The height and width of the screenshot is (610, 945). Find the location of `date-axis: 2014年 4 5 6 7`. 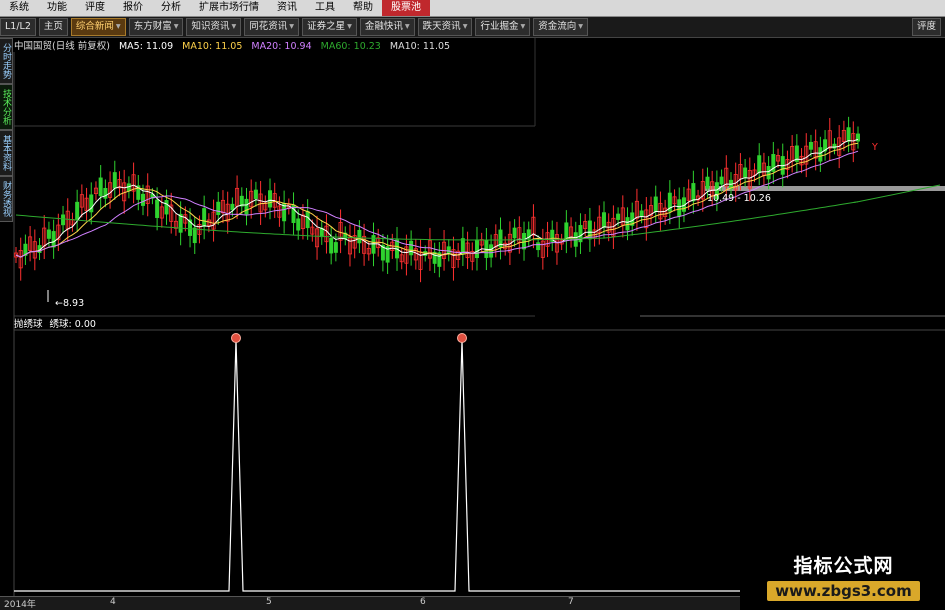

date-axis: 2014年 4 5 6 7 is located at coordinates (370, 603).